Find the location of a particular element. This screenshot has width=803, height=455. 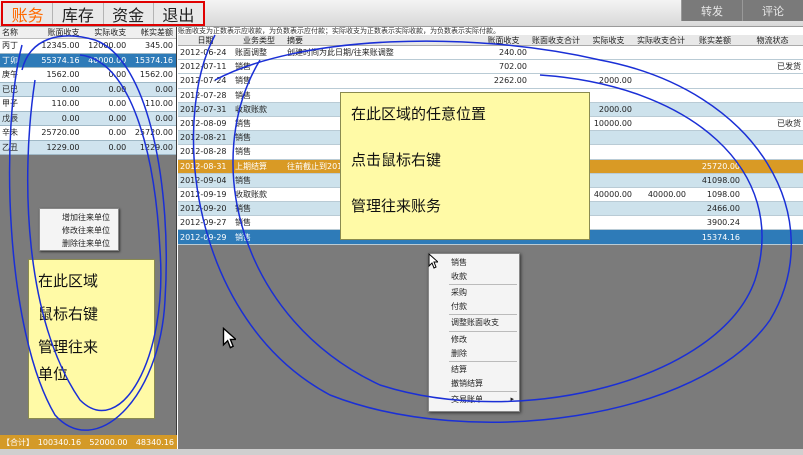

ledger-cell: 40000.00 is located at coordinates (612, 194).